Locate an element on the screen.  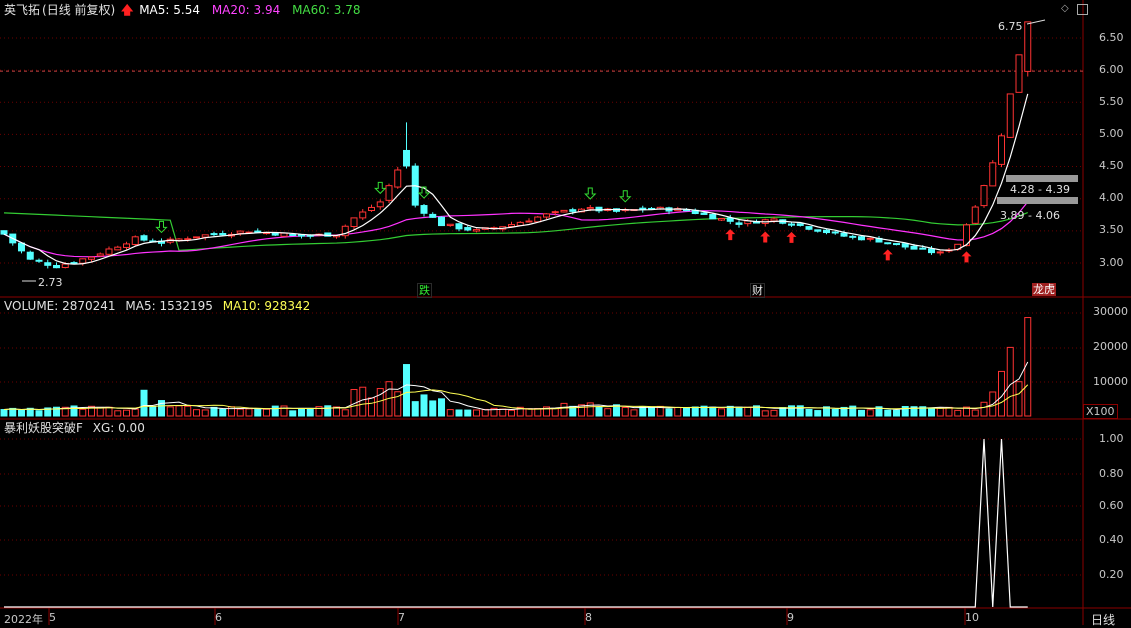
chart-mode: (日线 前复权) is located at coordinates (79, 10).